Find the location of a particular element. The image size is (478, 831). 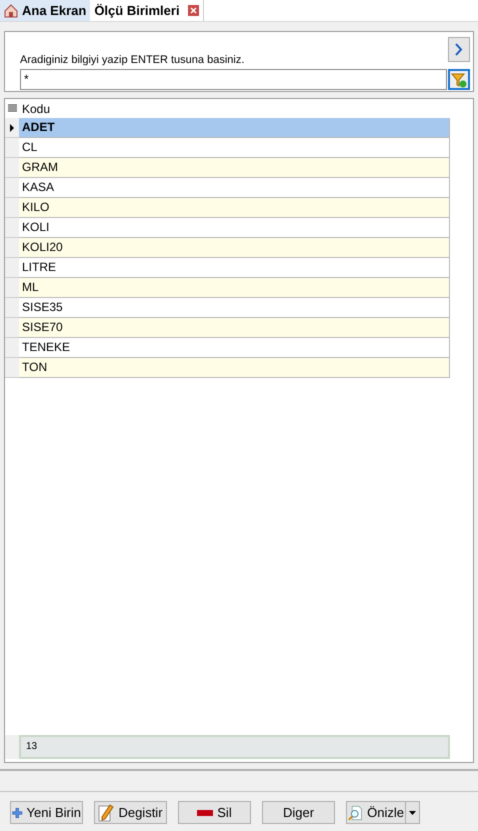

chevron-right-icon is located at coordinates (459, 49).